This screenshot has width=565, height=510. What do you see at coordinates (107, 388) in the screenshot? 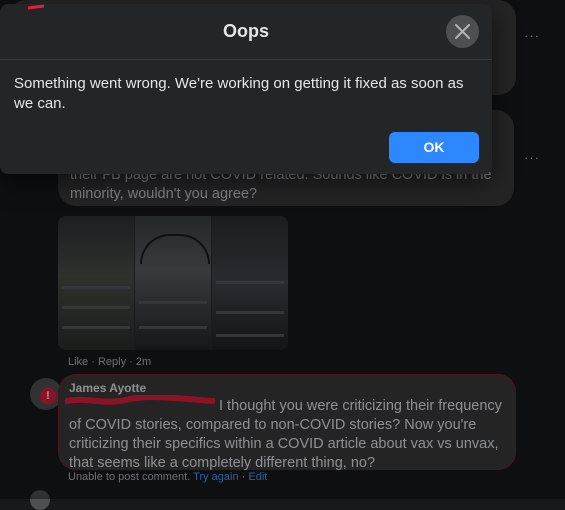
I see `comment-author: James Ayotte` at bounding box center [107, 388].